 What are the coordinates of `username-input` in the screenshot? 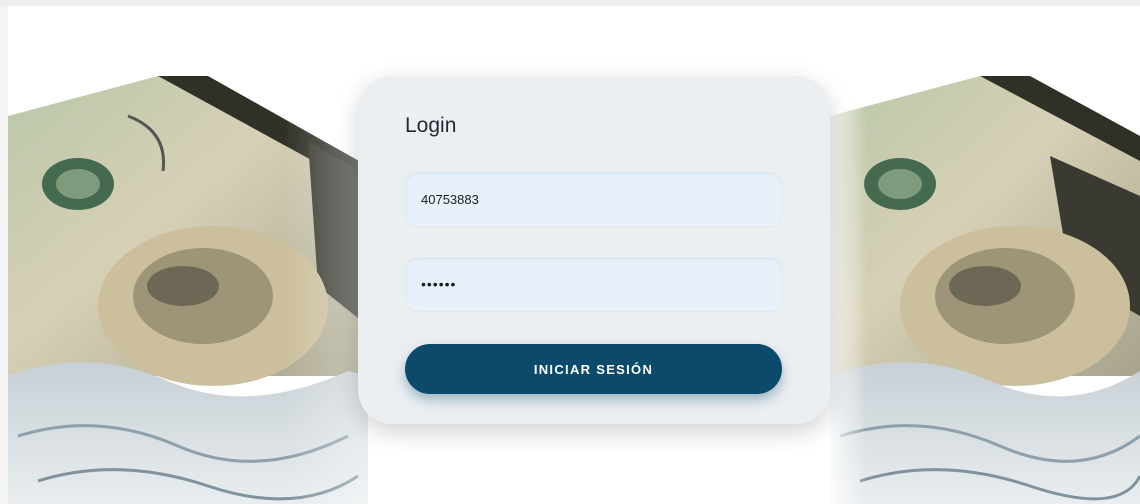 It's located at (593, 199).